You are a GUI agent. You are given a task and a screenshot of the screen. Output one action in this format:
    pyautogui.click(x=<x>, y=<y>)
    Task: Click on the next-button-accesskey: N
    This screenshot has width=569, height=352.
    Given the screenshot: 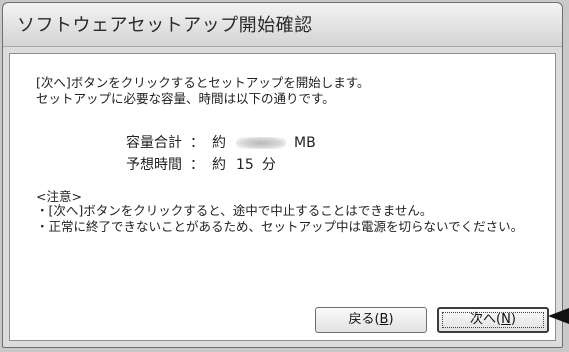 What is the action you would take?
    pyautogui.click(x=506, y=319)
    